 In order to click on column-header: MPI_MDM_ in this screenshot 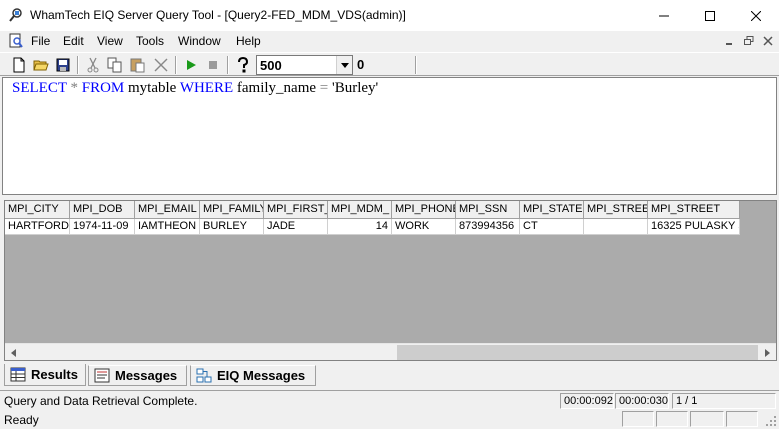, I will do `click(360, 210)`.